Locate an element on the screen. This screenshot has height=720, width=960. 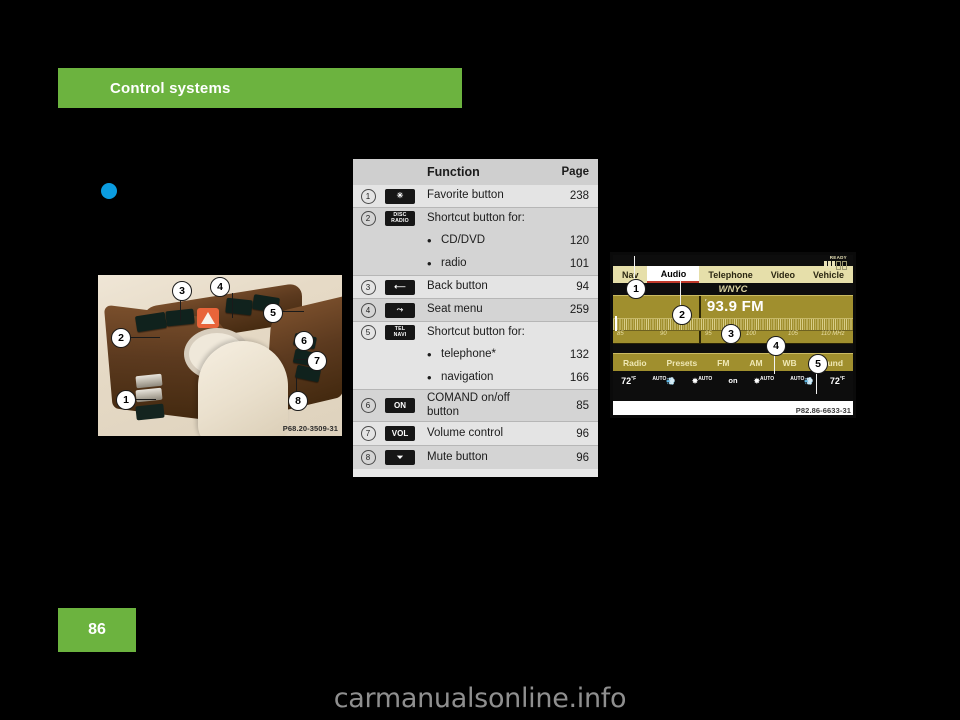
list-item: CD/DVD 120 is located at coordinates (475, 240).